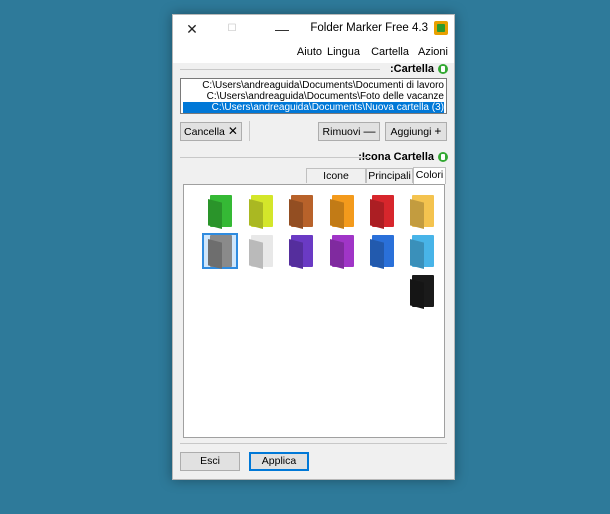  Describe the element at coordinates (232, 131) in the screenshot. I see `x-icon: ✕` at that location.